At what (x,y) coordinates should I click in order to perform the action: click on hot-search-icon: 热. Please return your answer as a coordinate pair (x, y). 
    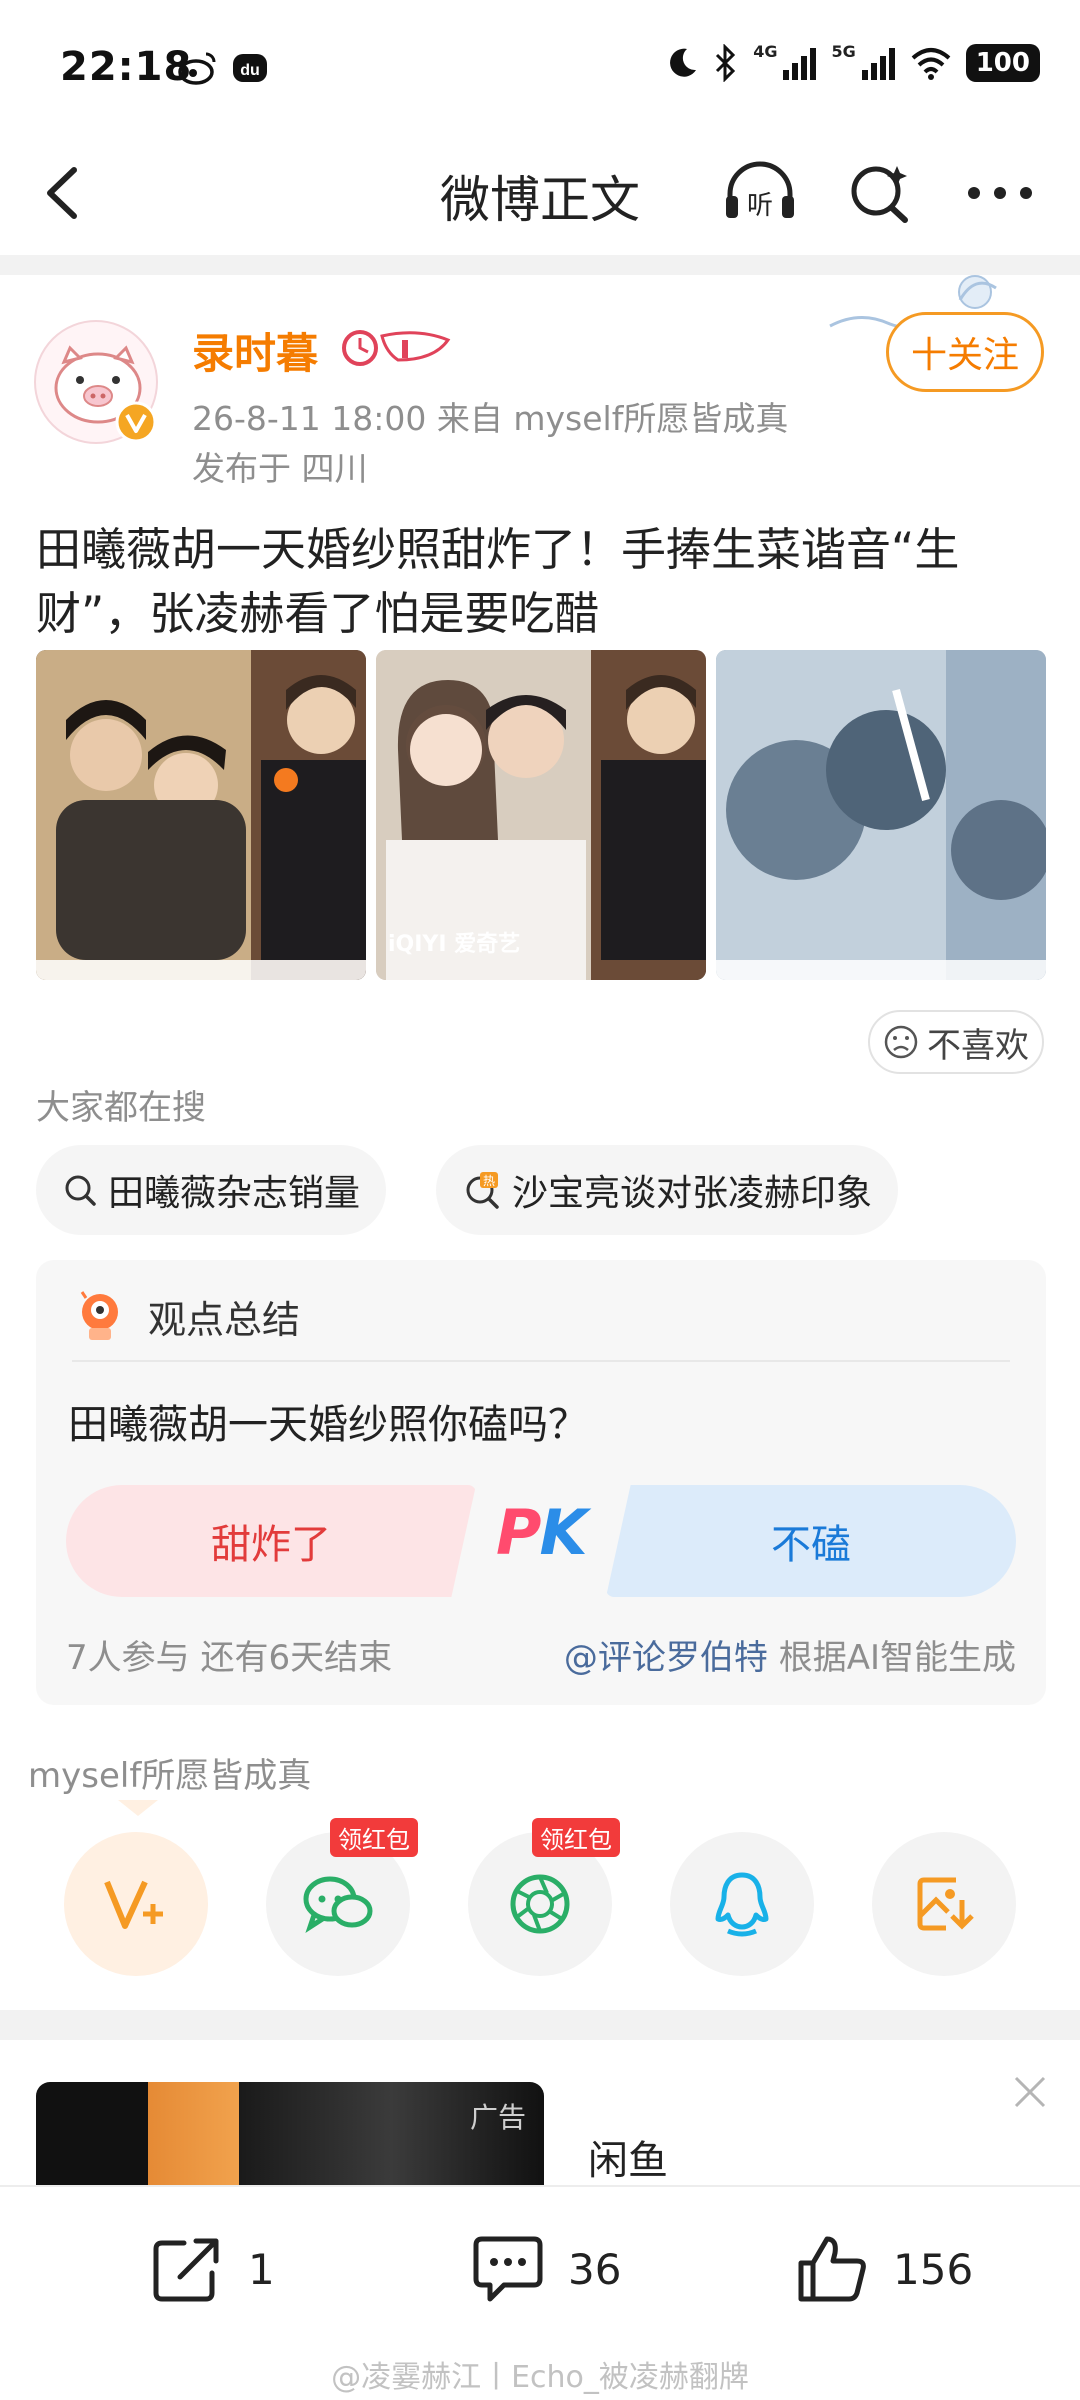
    Looking at the image, I should click on (482, 1190).